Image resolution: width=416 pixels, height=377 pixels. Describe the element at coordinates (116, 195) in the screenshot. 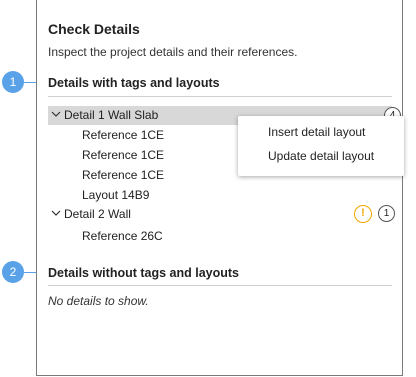

I see `tree-item-label: Layout 14B9` at that location.